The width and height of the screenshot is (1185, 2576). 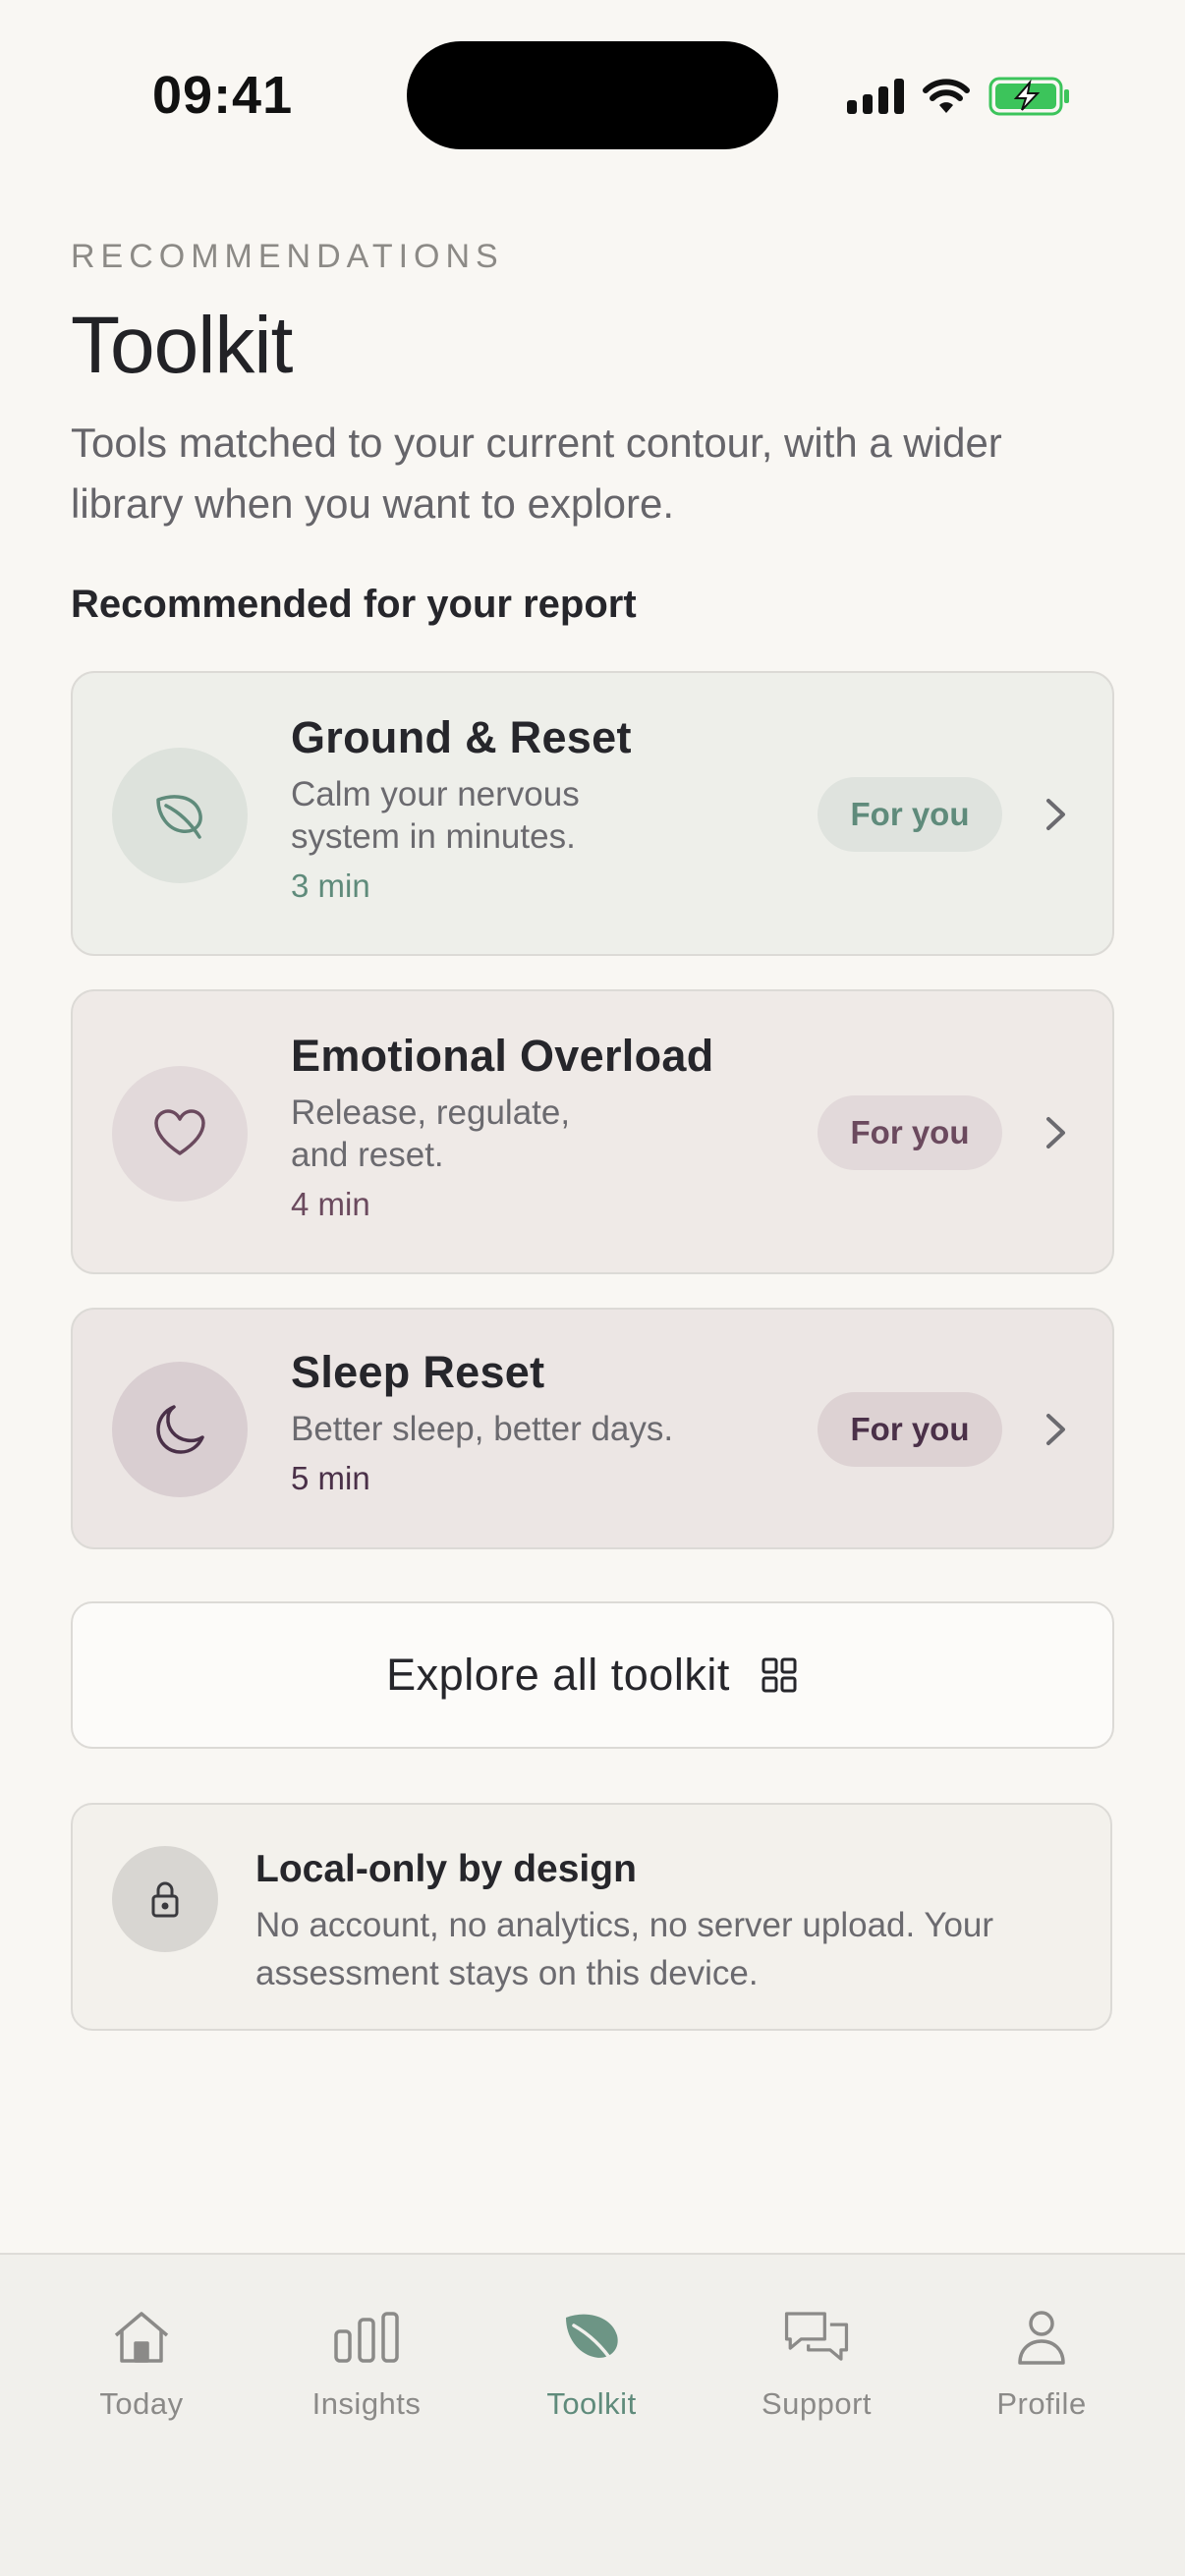 I want to click on chat-icon, so click(x=817, y=2337).